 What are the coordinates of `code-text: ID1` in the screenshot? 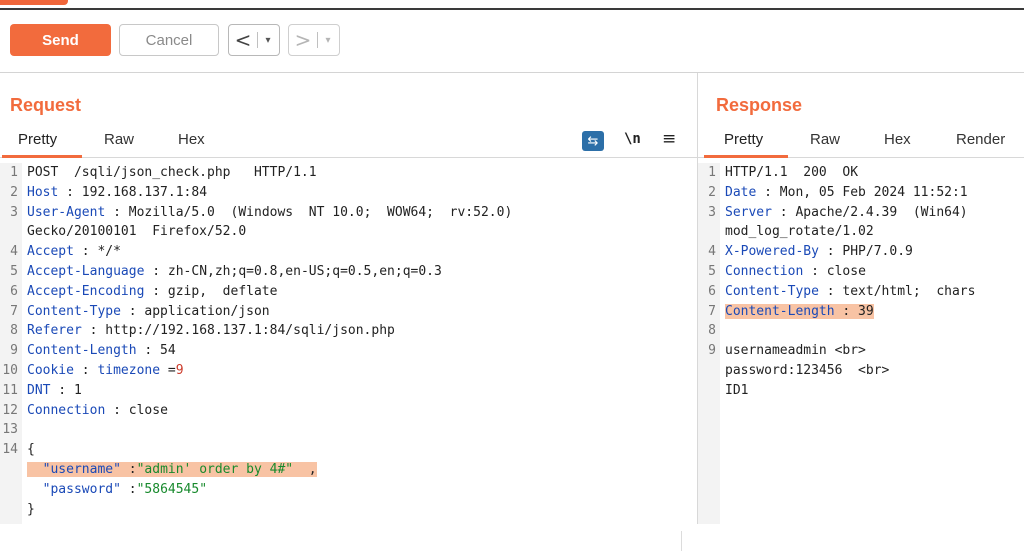 It's located at (736, 391).